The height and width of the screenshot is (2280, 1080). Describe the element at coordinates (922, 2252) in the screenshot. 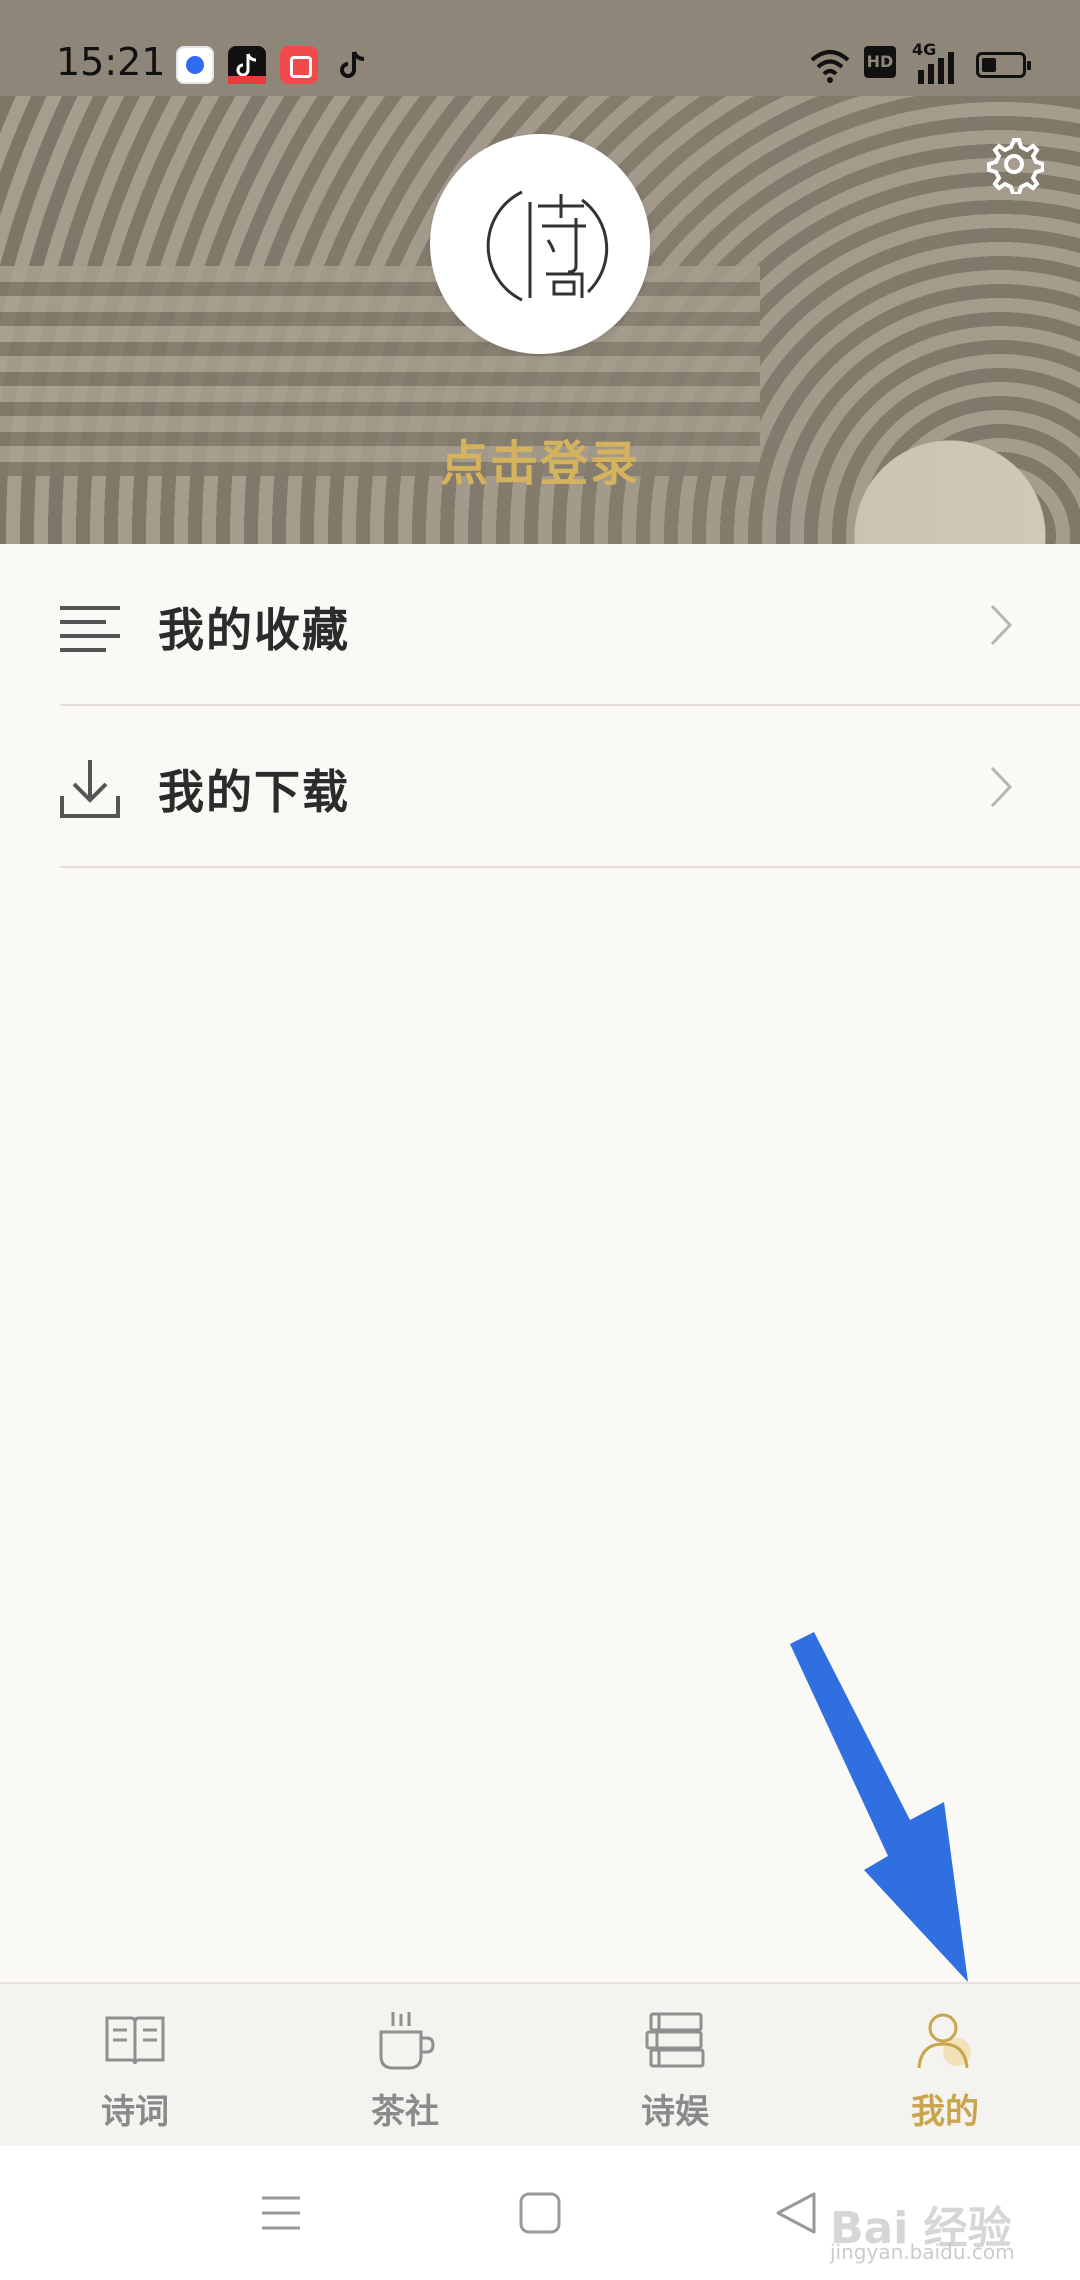

I see `watermark-url: jingyan.baidu.com` at that location.